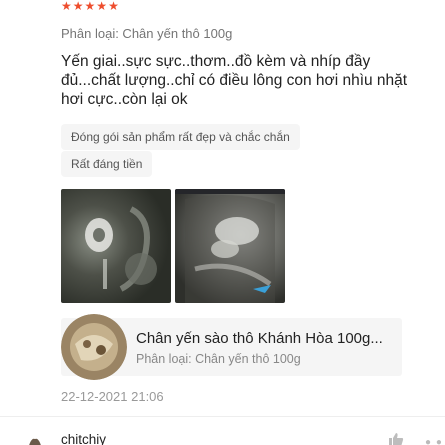  I want to click on product-thumbnail, so click(94, 347).